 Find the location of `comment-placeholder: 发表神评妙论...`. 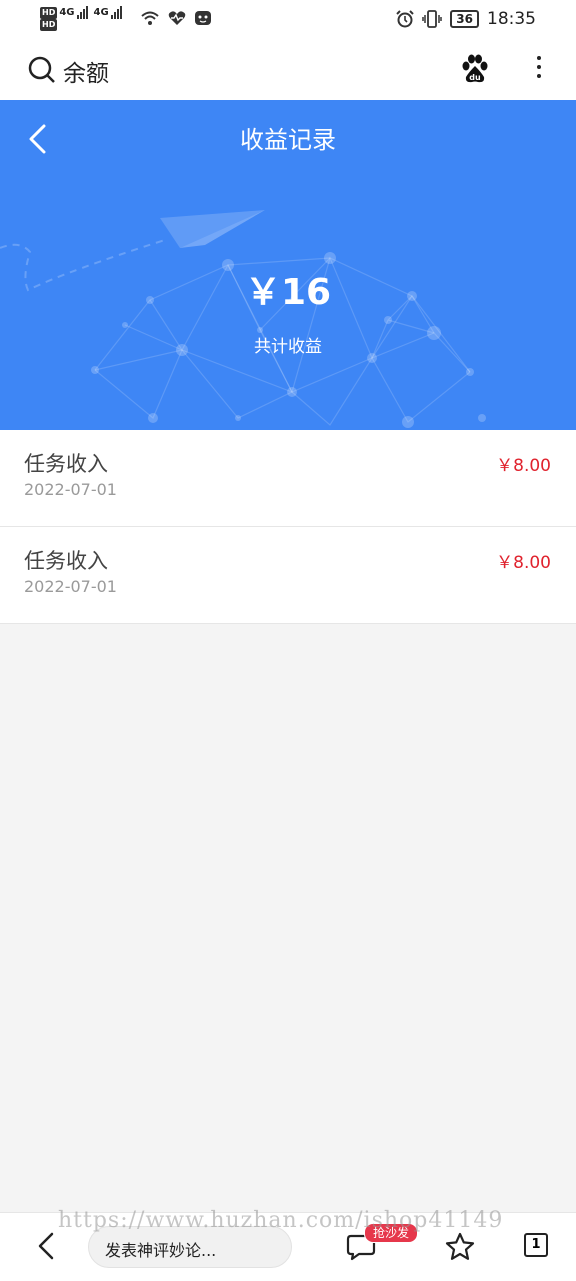

comment-placeholder: 发表神评妙论... is located at coordinates (161, 1250).